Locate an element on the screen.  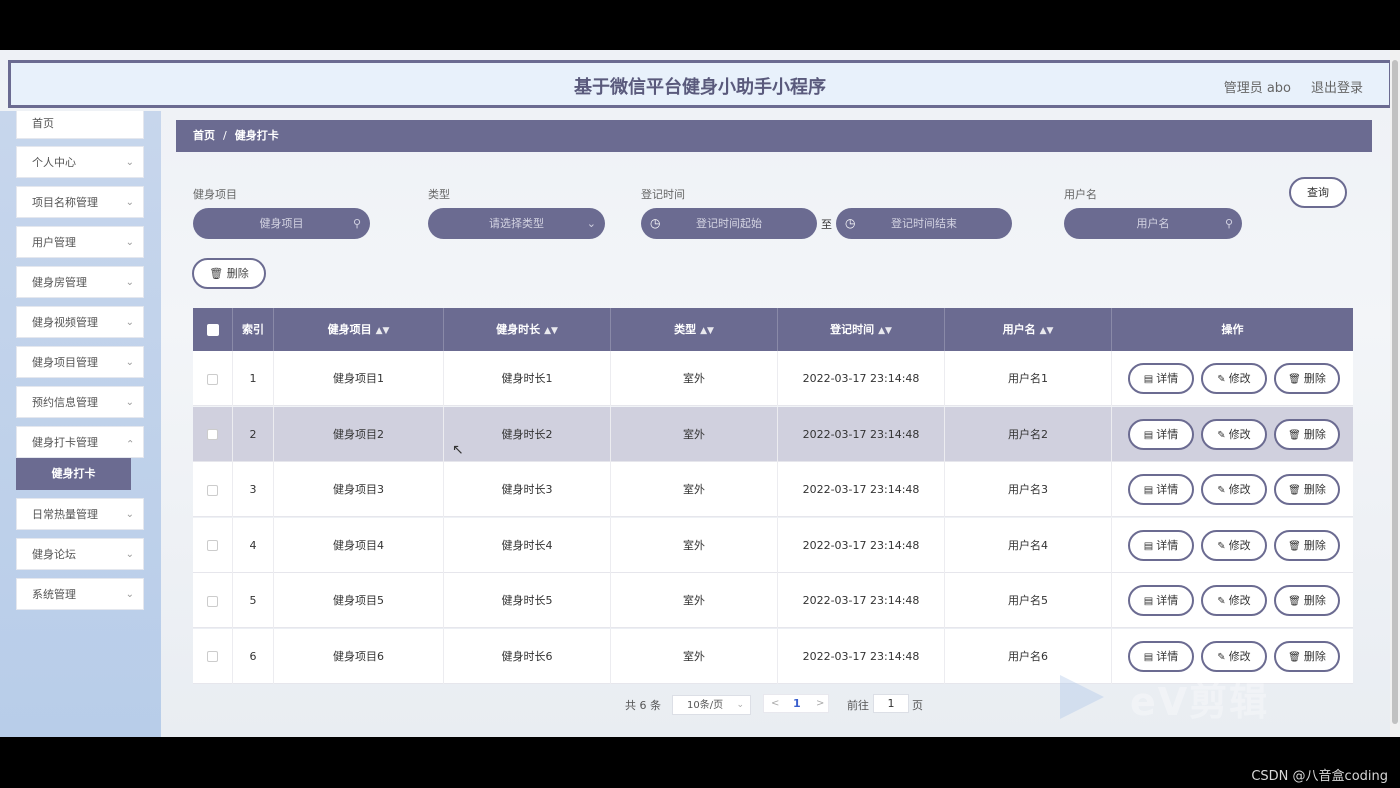
sidebar-item-gym: 健身房管理 ⌄ is located at coordinates (80, 282).